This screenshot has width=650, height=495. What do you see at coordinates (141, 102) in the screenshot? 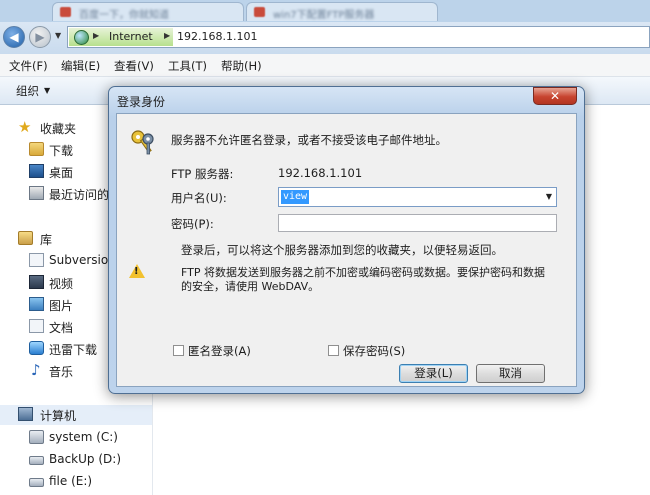
I see `dialog-title: 登录身份` at bounding box center [141, 102].